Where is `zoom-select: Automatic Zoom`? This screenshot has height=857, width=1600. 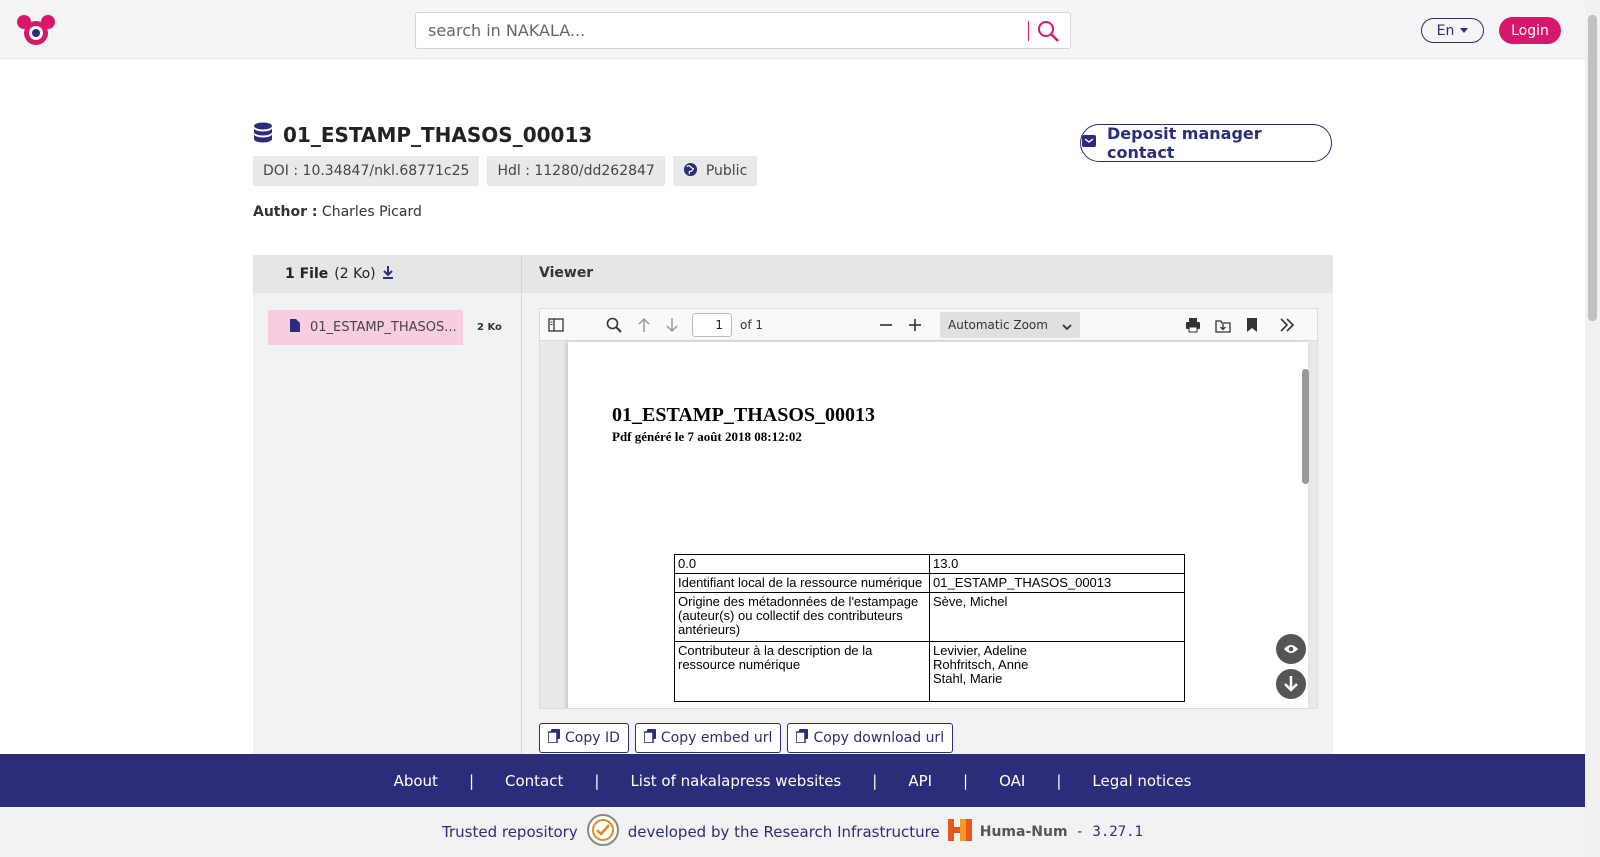 zoom-select: Automatic Zoom is located at coordinates (1010, 325).